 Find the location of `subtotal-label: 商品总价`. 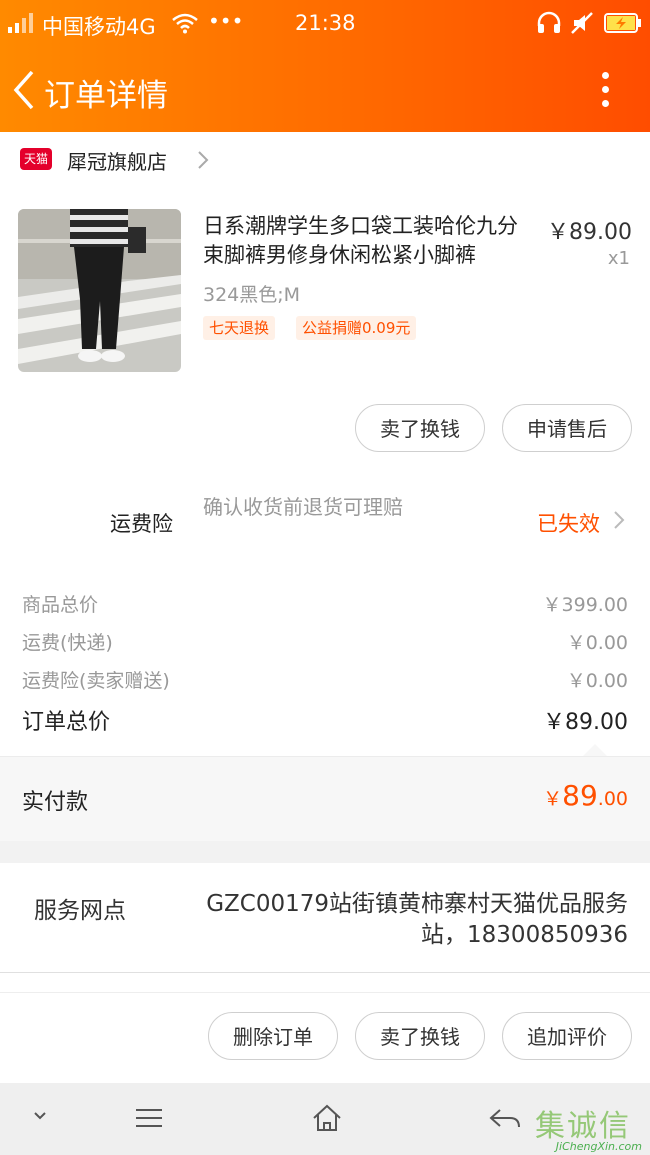

subtotal-label: 商品总价 is located at coordinates (60, 605).